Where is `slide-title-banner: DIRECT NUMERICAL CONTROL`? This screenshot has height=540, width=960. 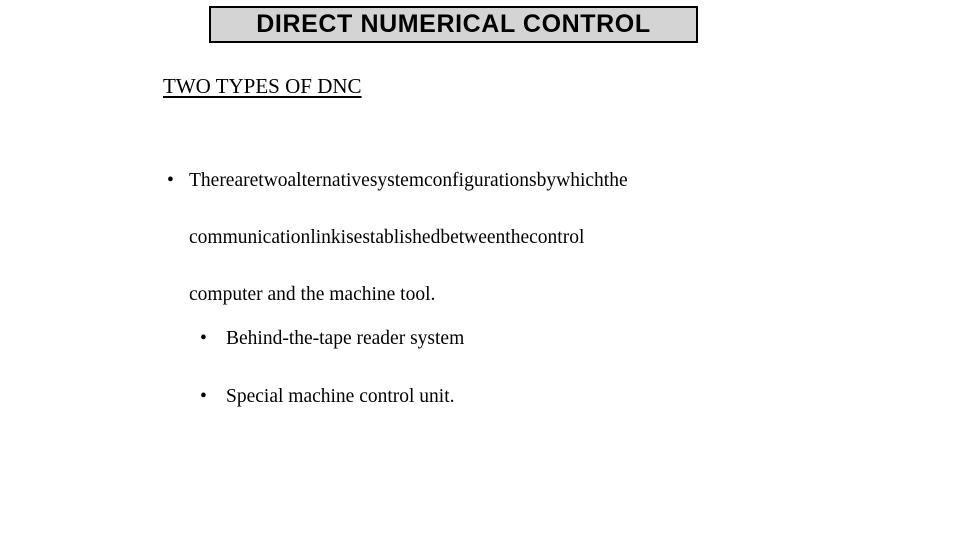 slide-title-banner: DIRECT NUMERICAL CONTROL is located at coordinates (453, 24).